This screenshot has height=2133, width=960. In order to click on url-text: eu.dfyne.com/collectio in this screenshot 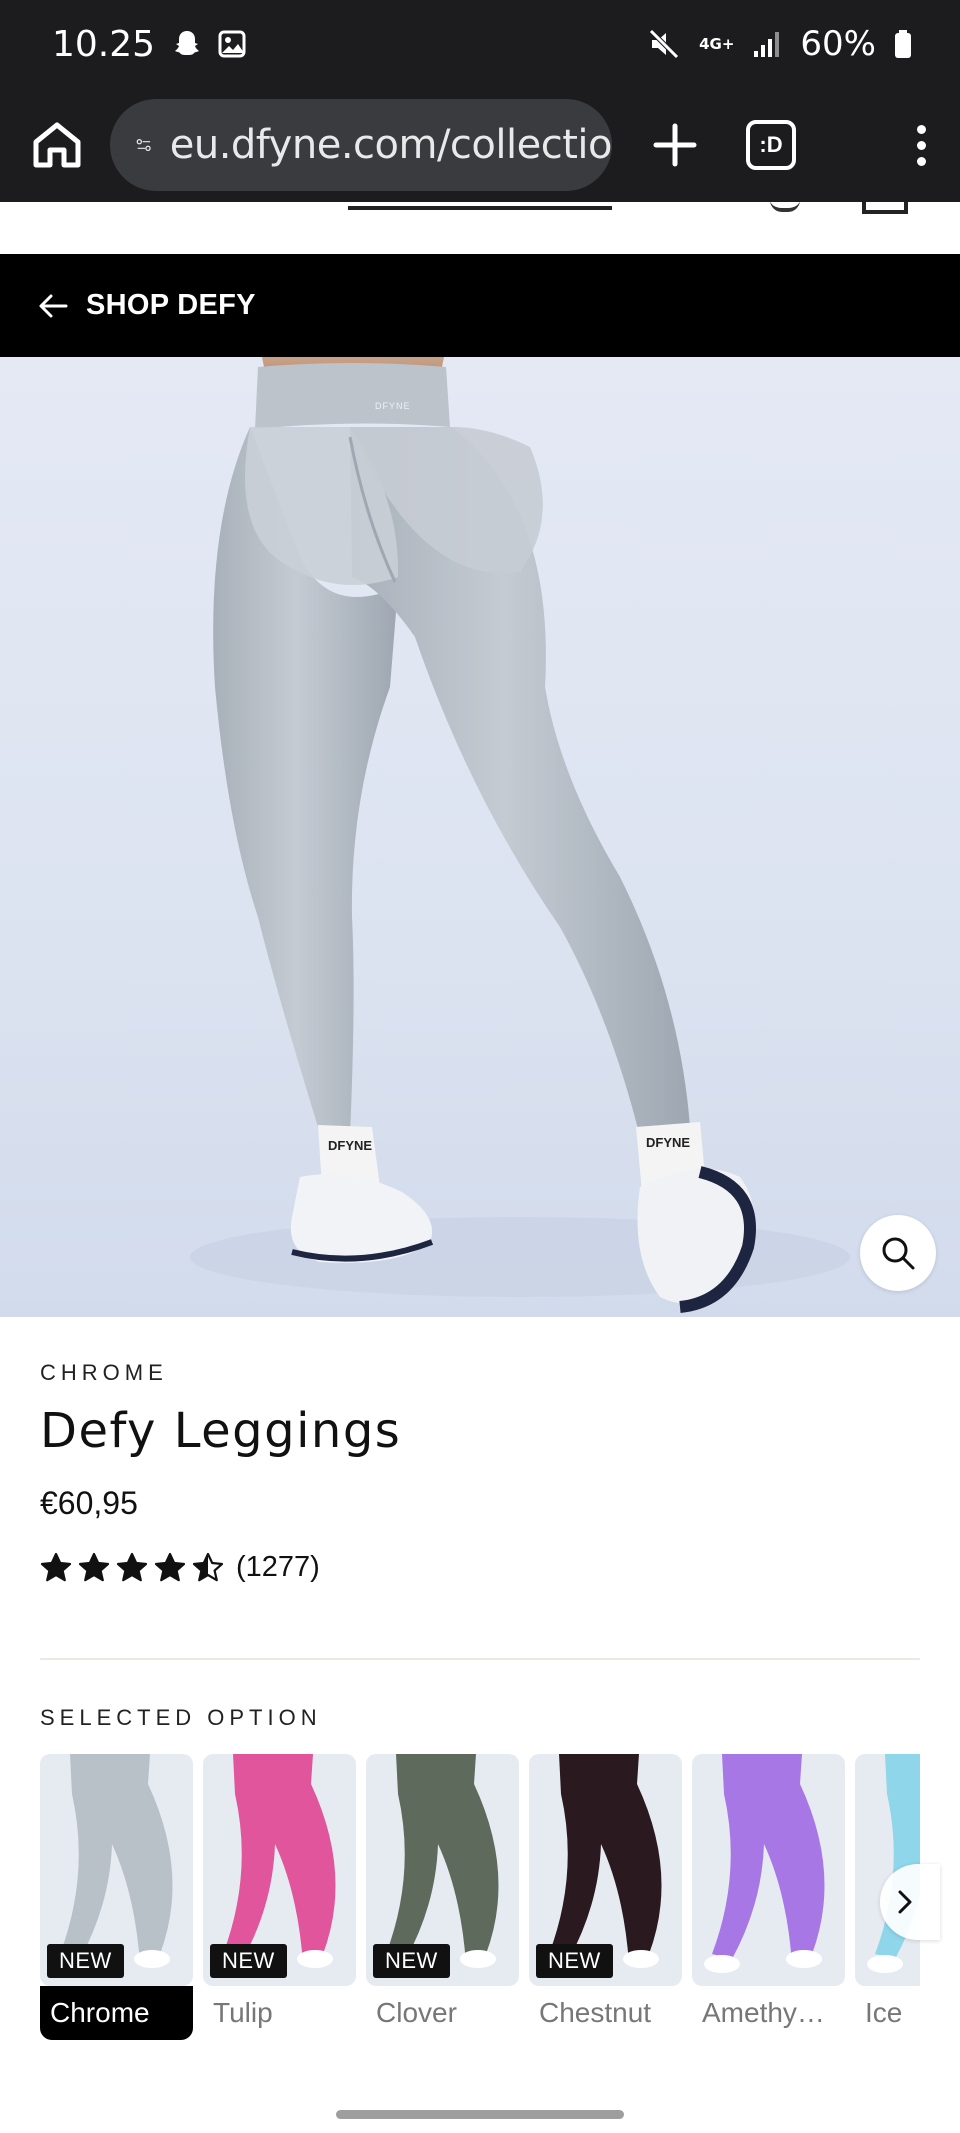, I will do `click(391, 145)`.